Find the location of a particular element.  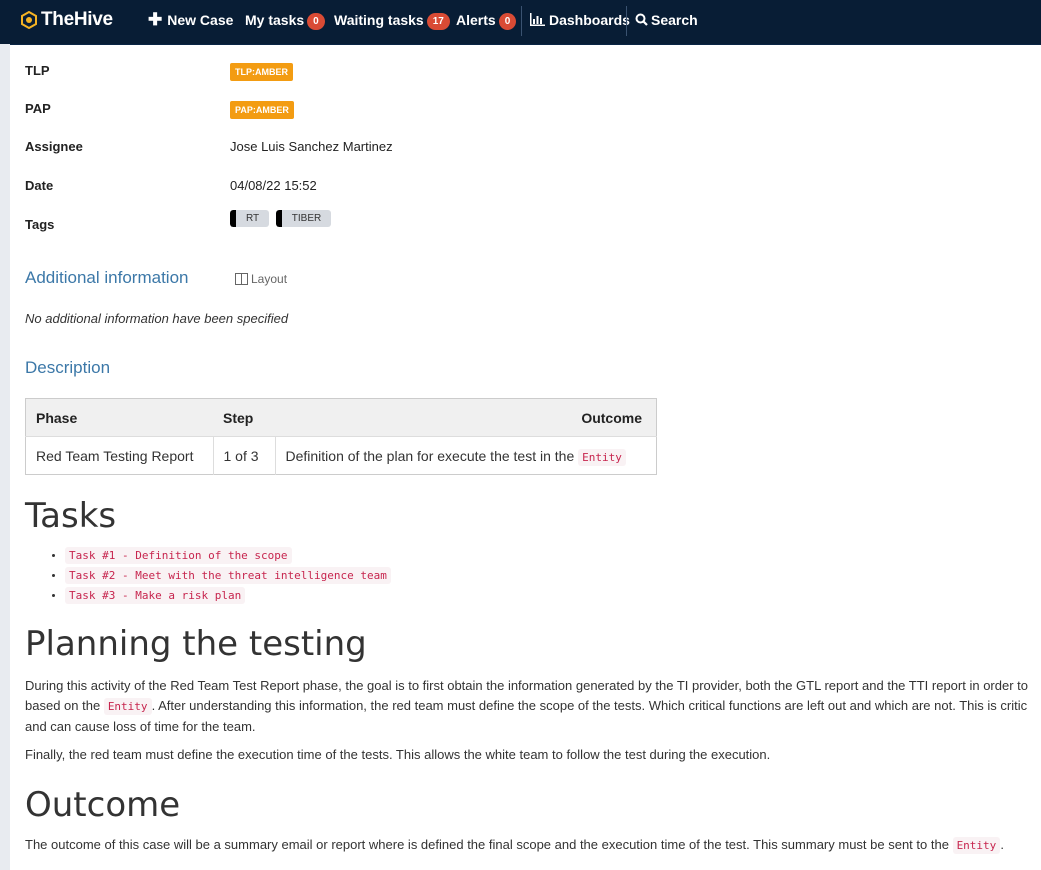

layout-button: Layout is located at coordinates (261, 279).